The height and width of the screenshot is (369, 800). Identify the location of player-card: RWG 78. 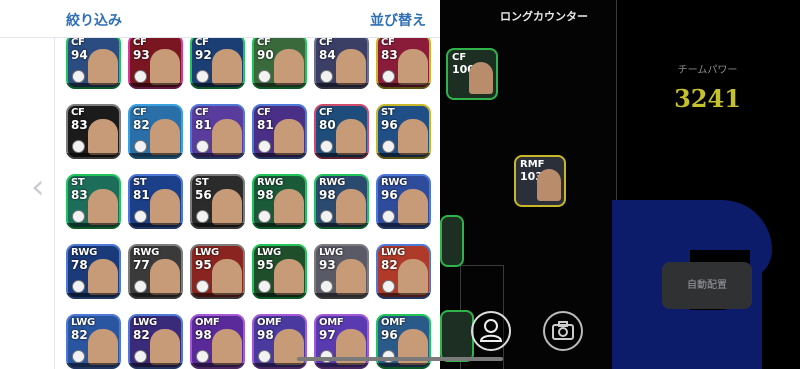
(93, 271).